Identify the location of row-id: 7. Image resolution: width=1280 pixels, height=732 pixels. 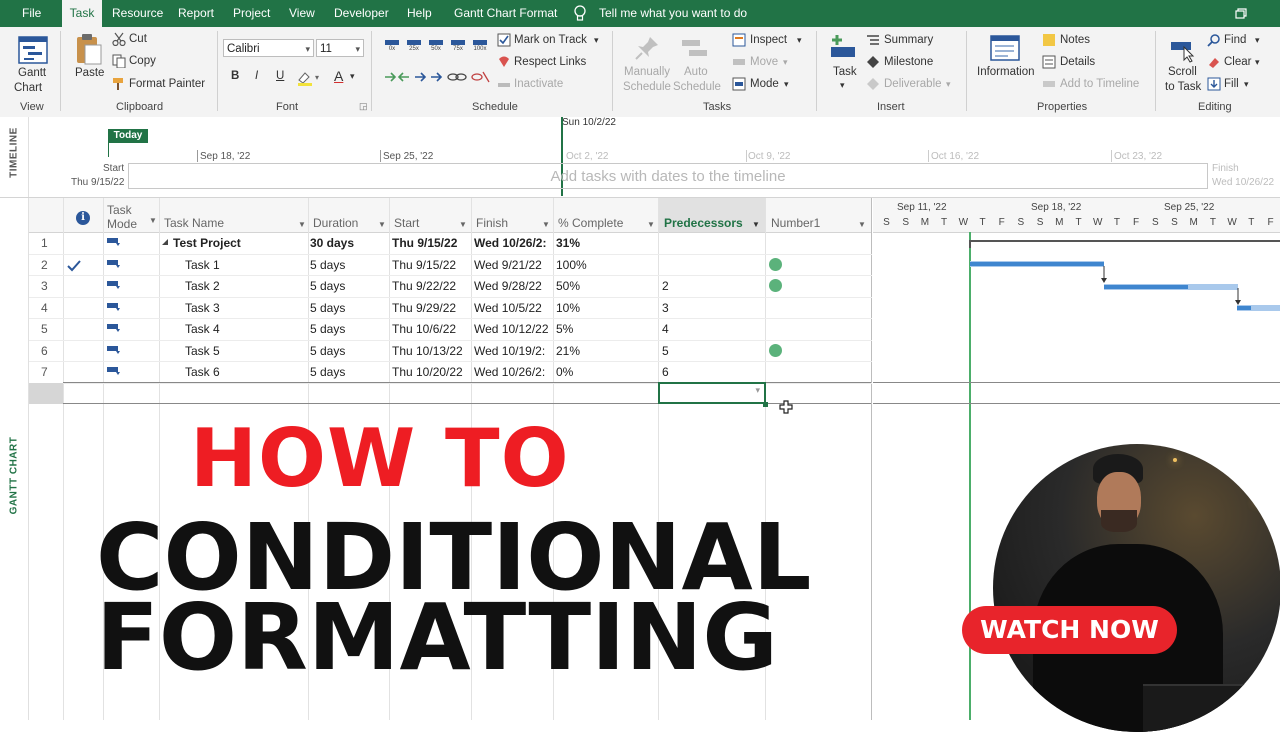
(44, 372).